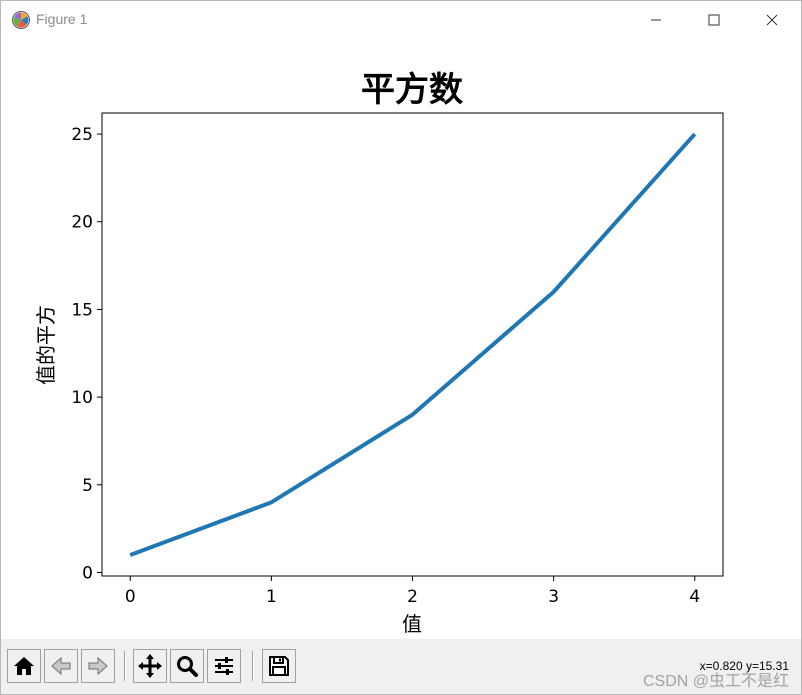 The width and height of the screenshot is (802, 695). What do you see at coordinates (82, 135) in the screenshot?
I see `y-tick-label: 25` at bounding box center [82, 135].